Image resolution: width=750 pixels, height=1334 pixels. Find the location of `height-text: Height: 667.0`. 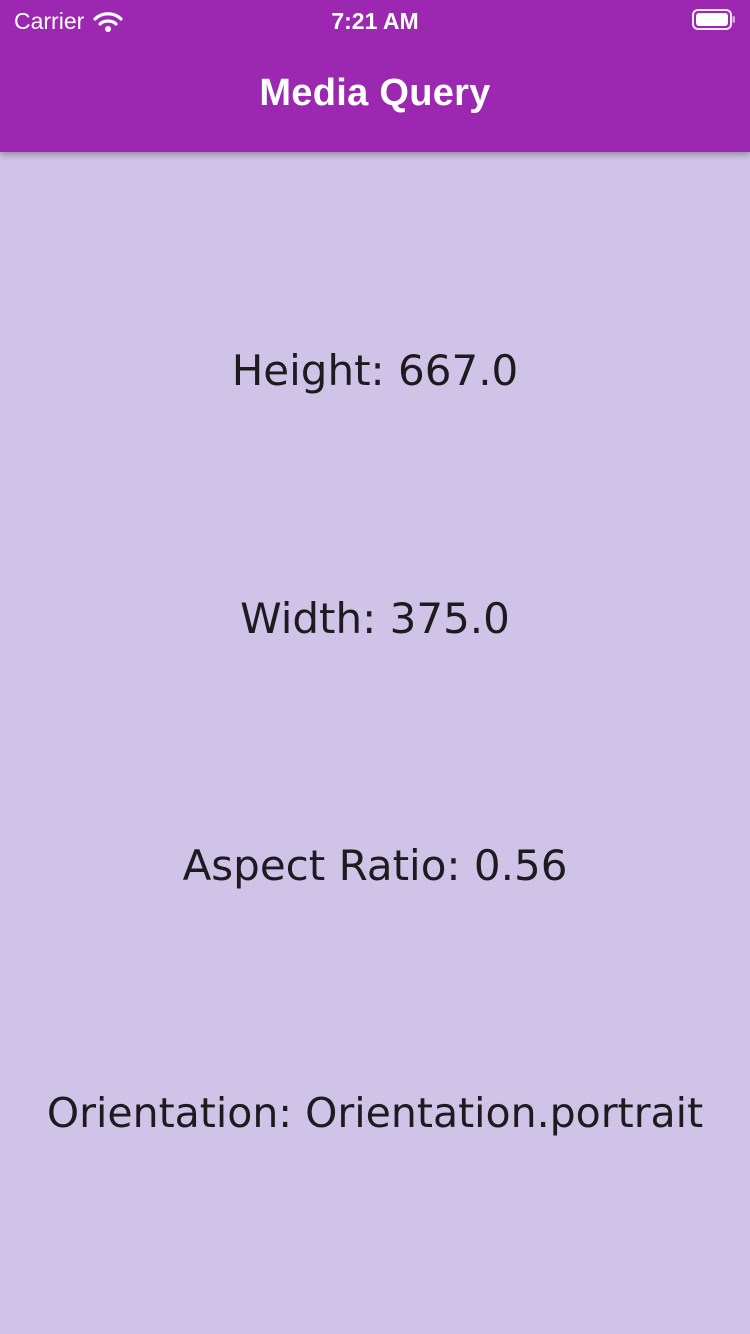

height-text: Height: 667.0 is located at coordinates (375, 370).